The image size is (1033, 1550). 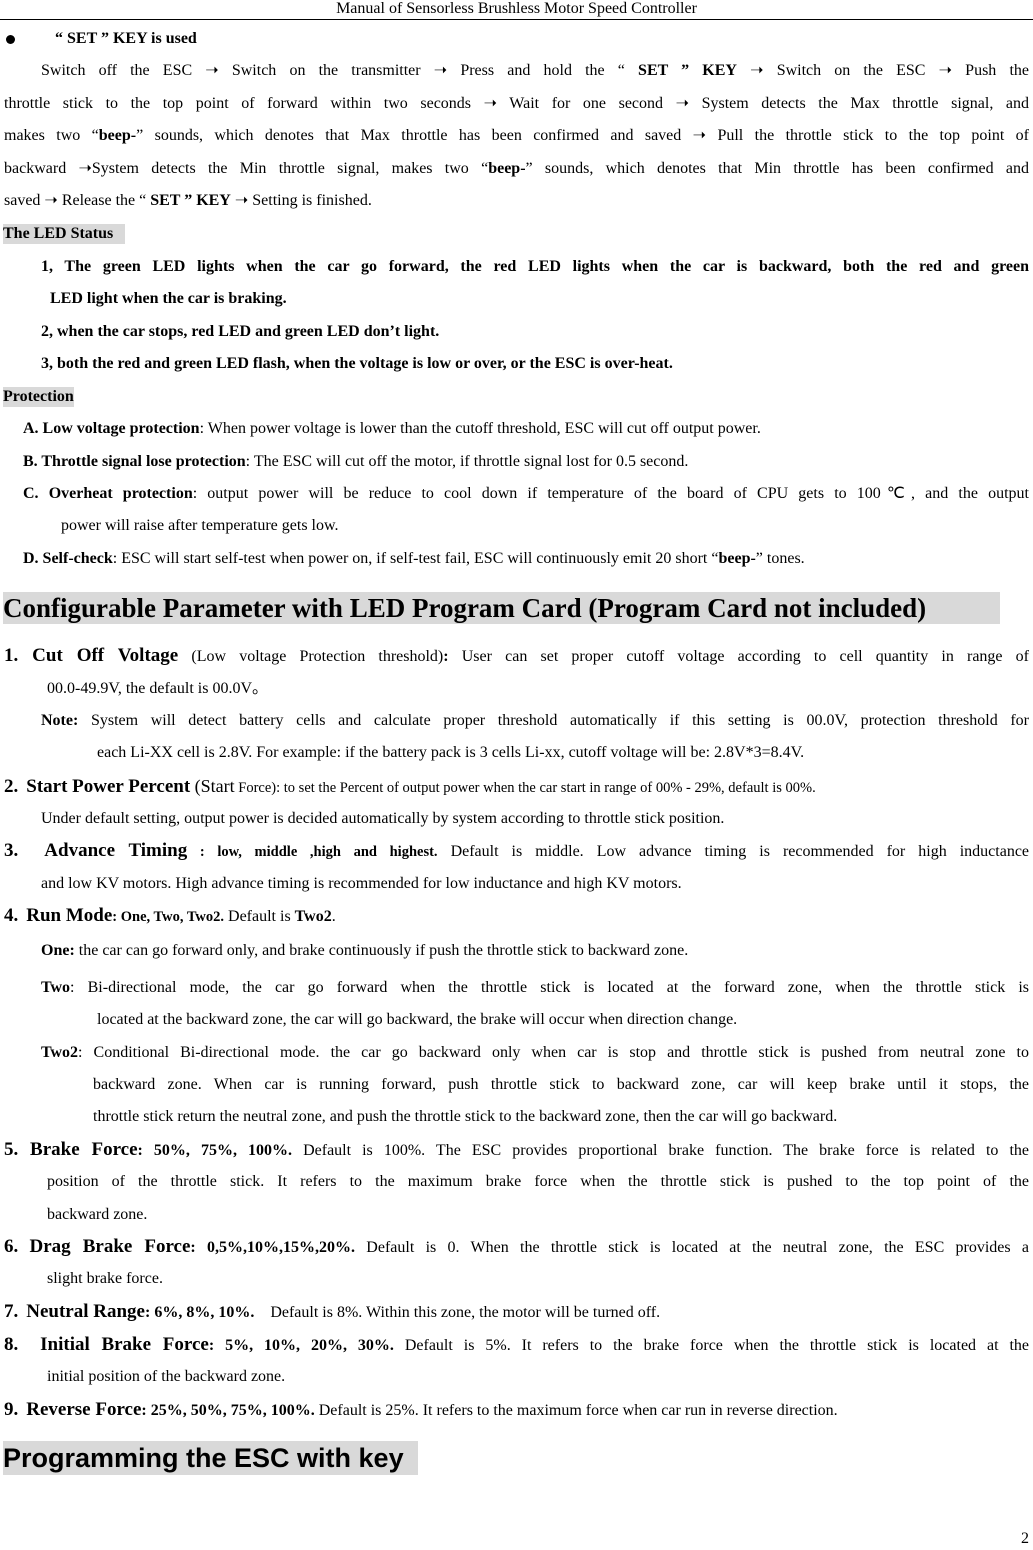 I want to click on protection-heading: Protection, so click(x=38, y=397).